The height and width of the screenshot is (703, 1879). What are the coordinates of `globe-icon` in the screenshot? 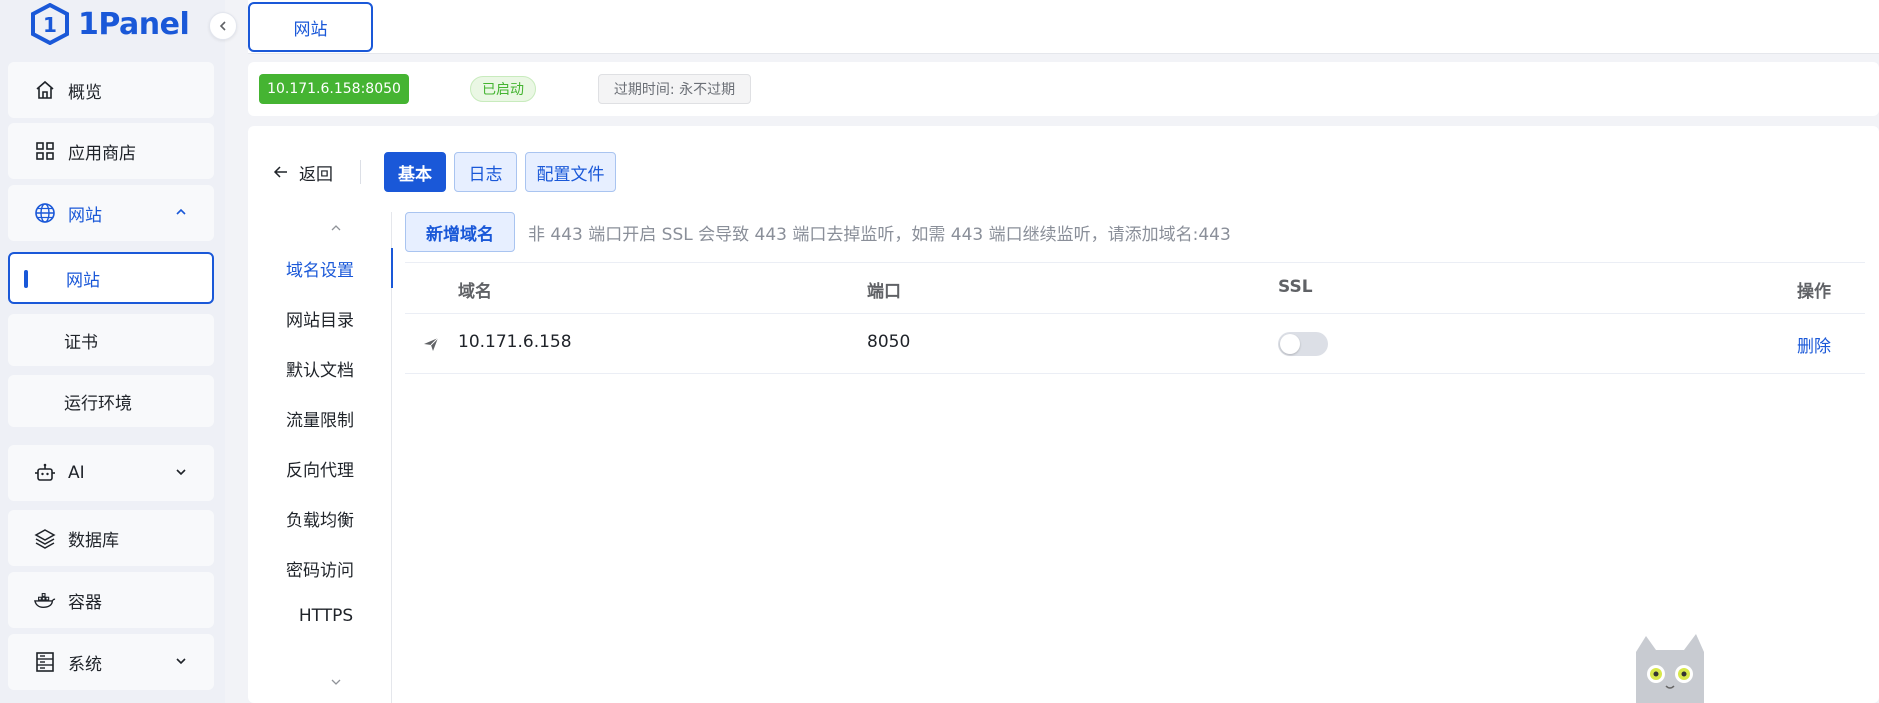 It's located at (45, 213).